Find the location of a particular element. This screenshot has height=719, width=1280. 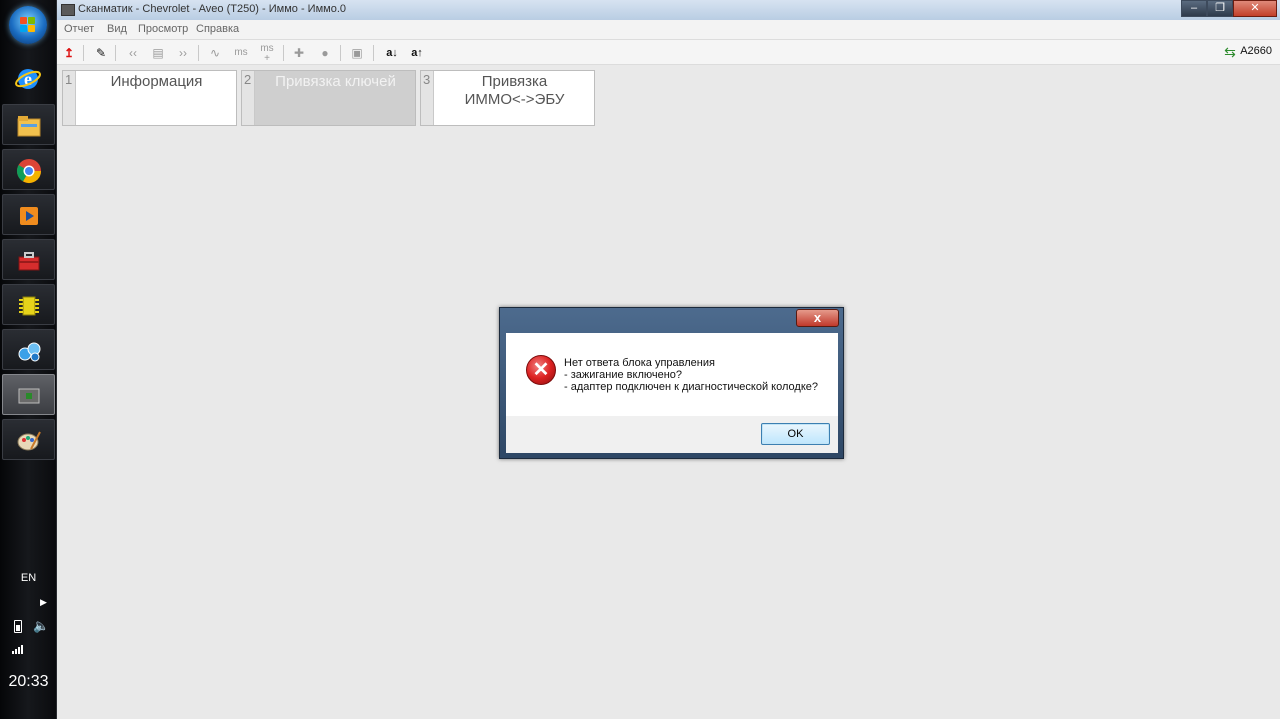

edit-report-icon: ✎ is located at coordinates (101, 53).